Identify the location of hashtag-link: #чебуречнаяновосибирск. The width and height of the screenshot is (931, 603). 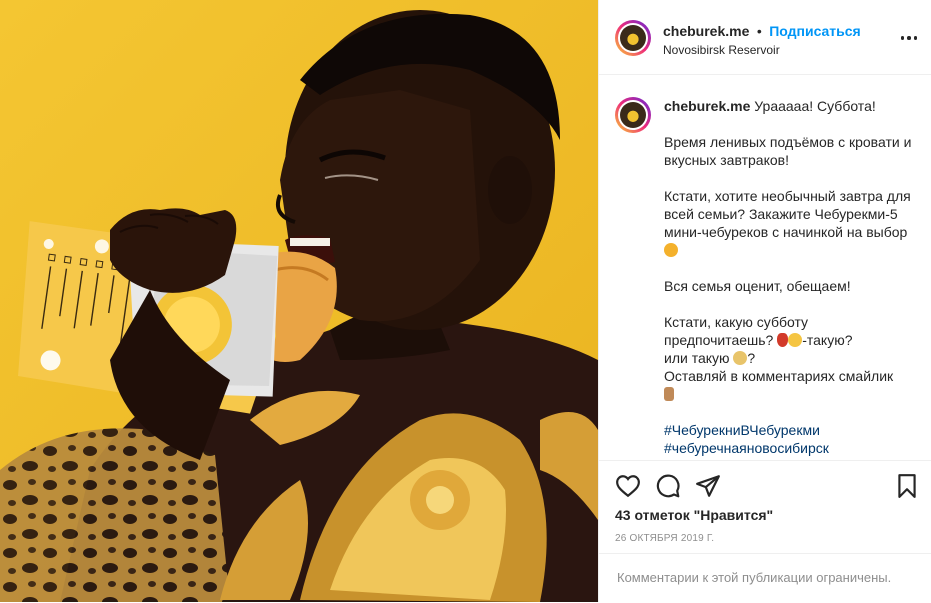
(789, 448).